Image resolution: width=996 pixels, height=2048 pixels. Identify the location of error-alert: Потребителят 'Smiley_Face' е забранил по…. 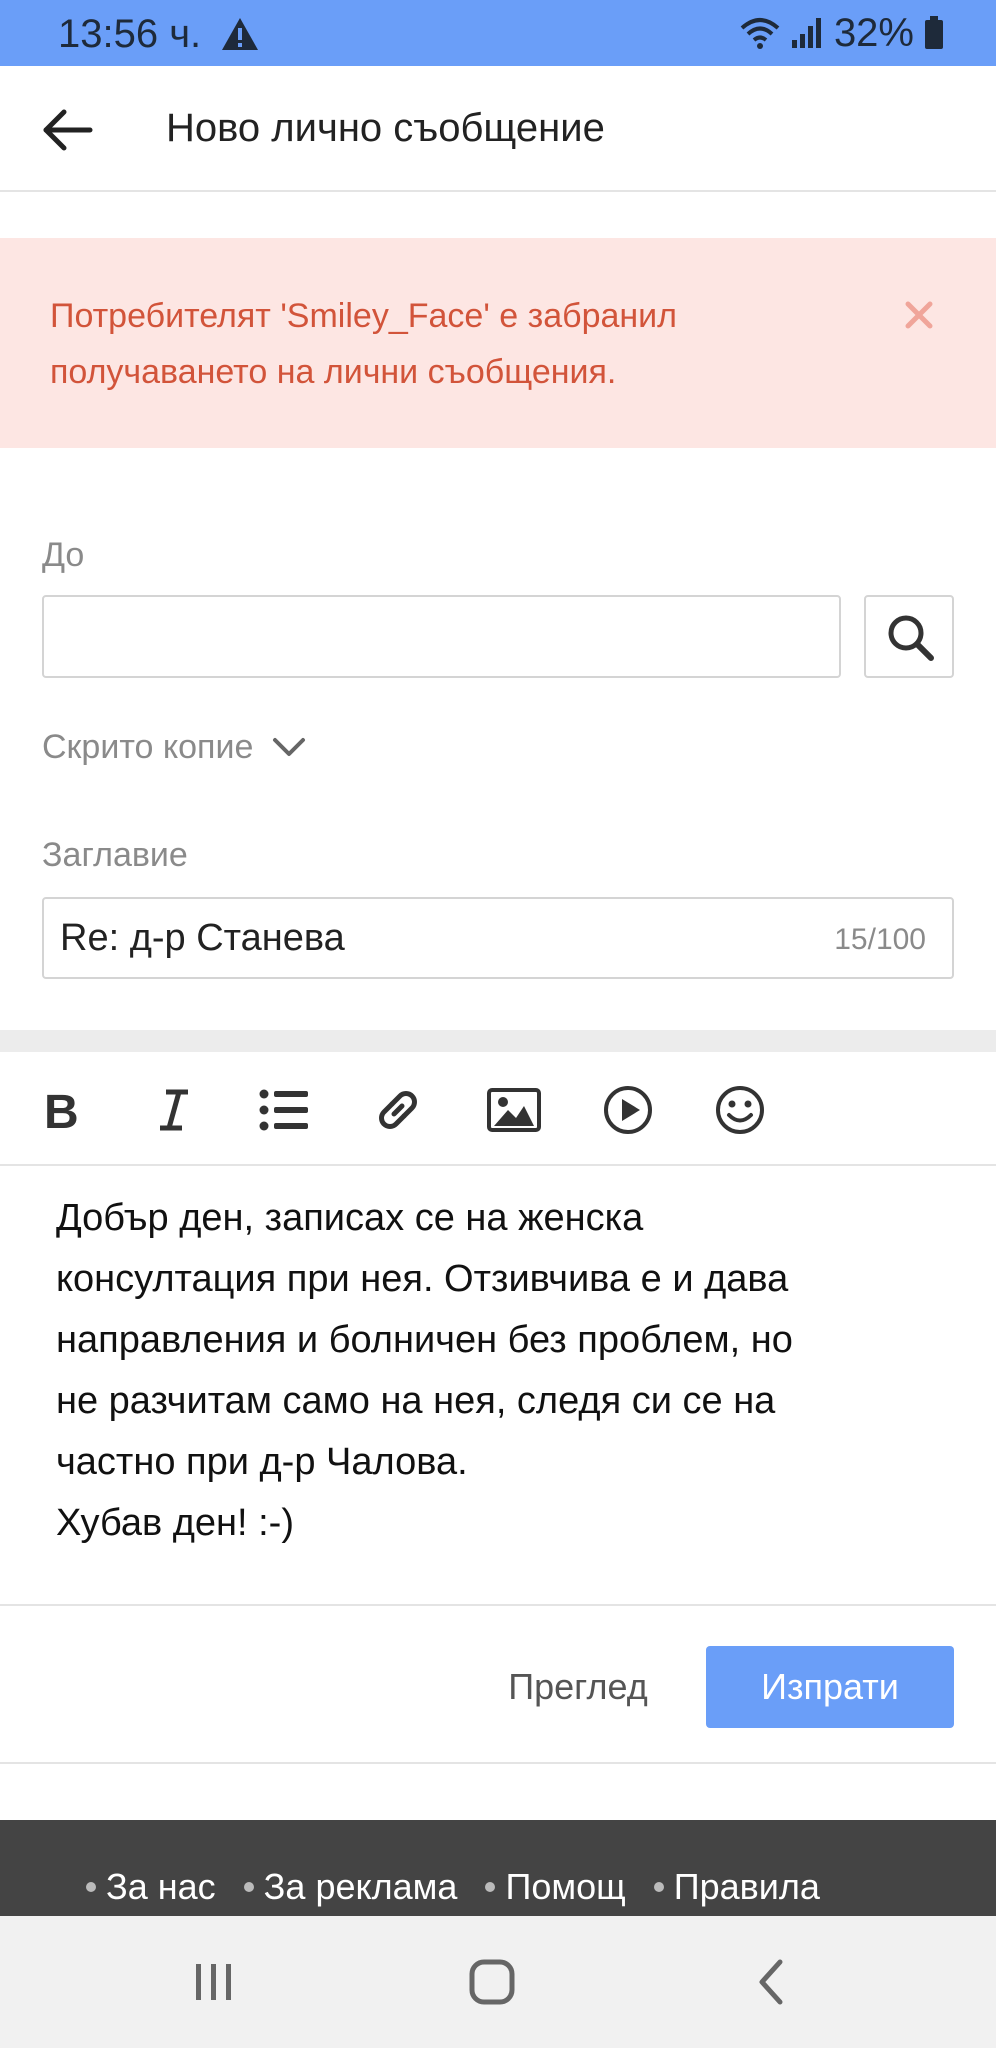
(498, 343).